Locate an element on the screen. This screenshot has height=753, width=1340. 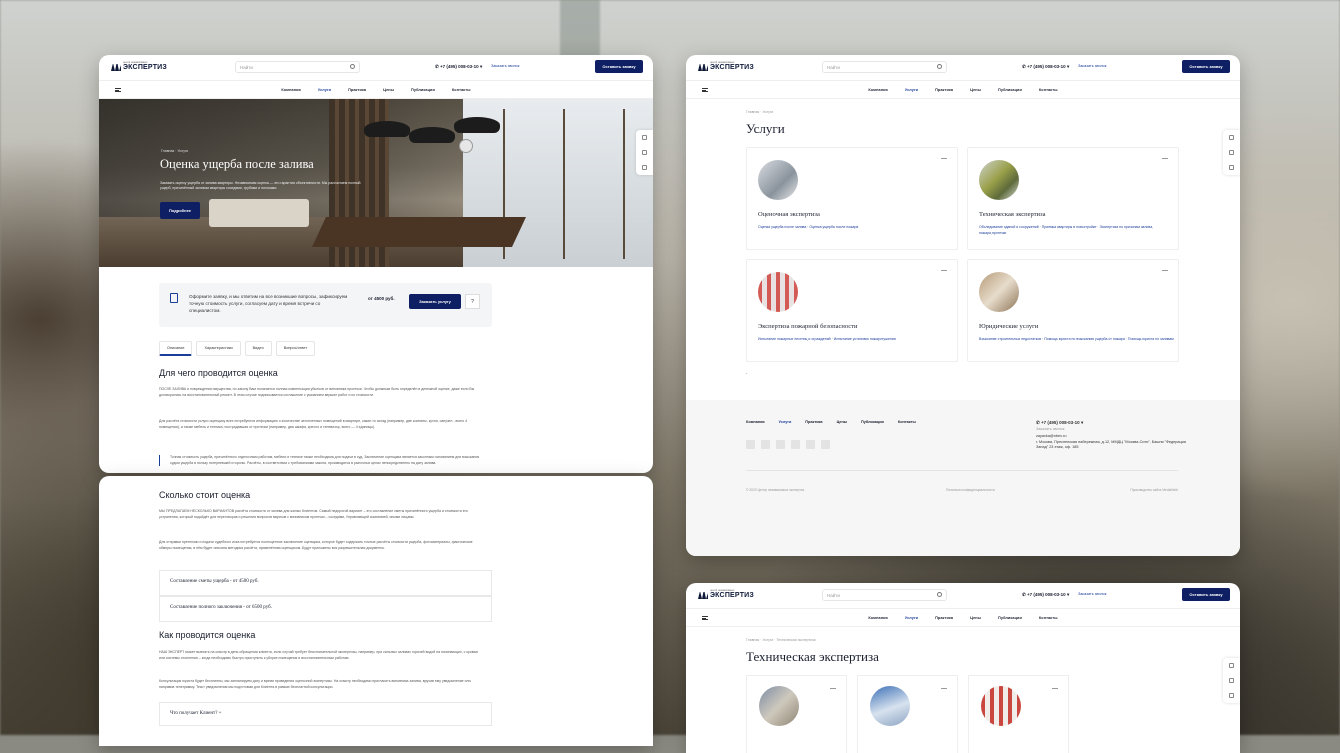
tab-description: Описание is located at coordinates (176, 348).